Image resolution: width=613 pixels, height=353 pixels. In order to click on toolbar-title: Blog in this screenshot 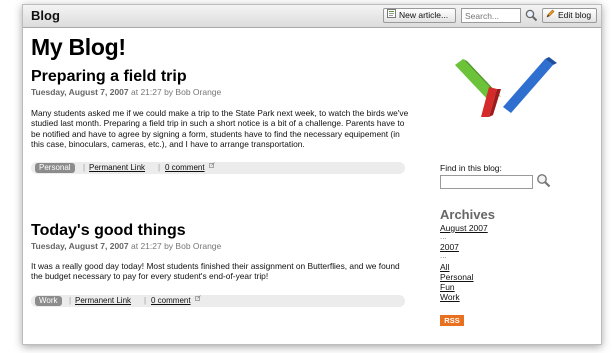, I will do `click(45, 15)`.